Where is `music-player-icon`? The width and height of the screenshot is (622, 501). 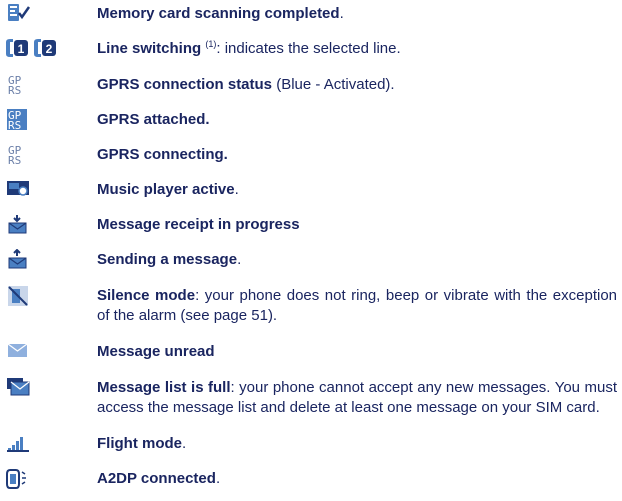
music-player-icon is located at coordinates (21, 189).